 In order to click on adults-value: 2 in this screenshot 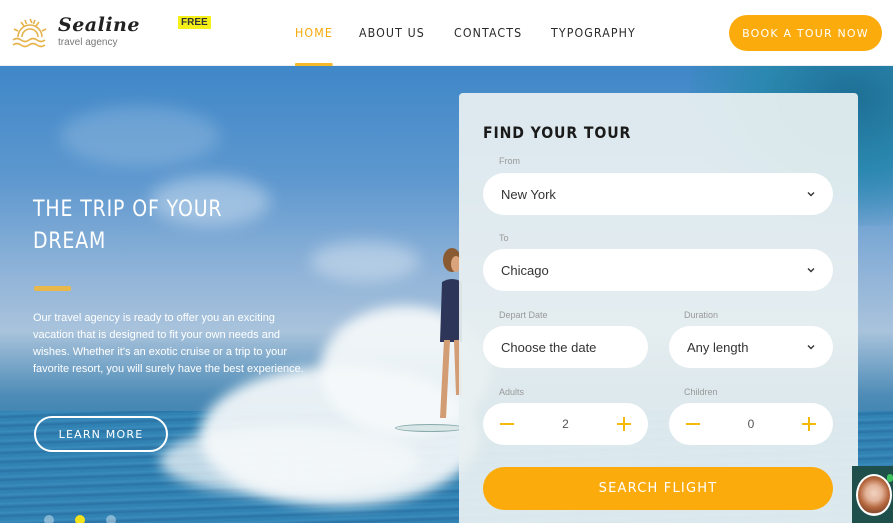, I will do `click(565, 424)`.